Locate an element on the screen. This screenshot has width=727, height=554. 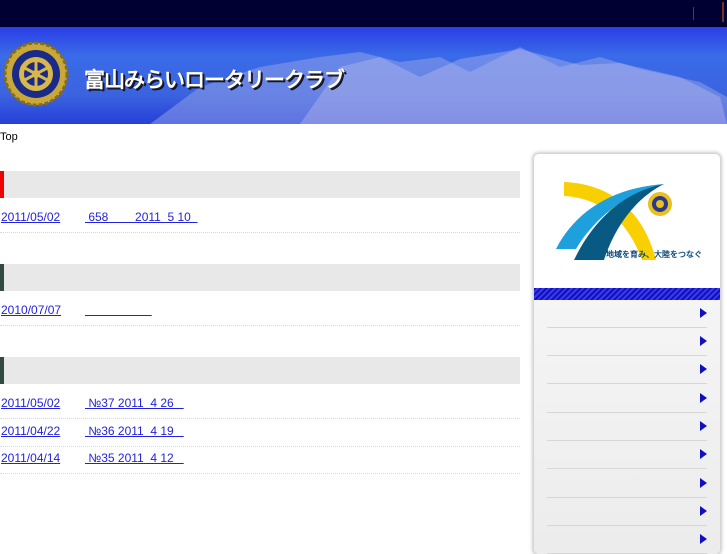
list-item: 2011/05/02 658 2011 5 10 is located at coordinates (260, 219).